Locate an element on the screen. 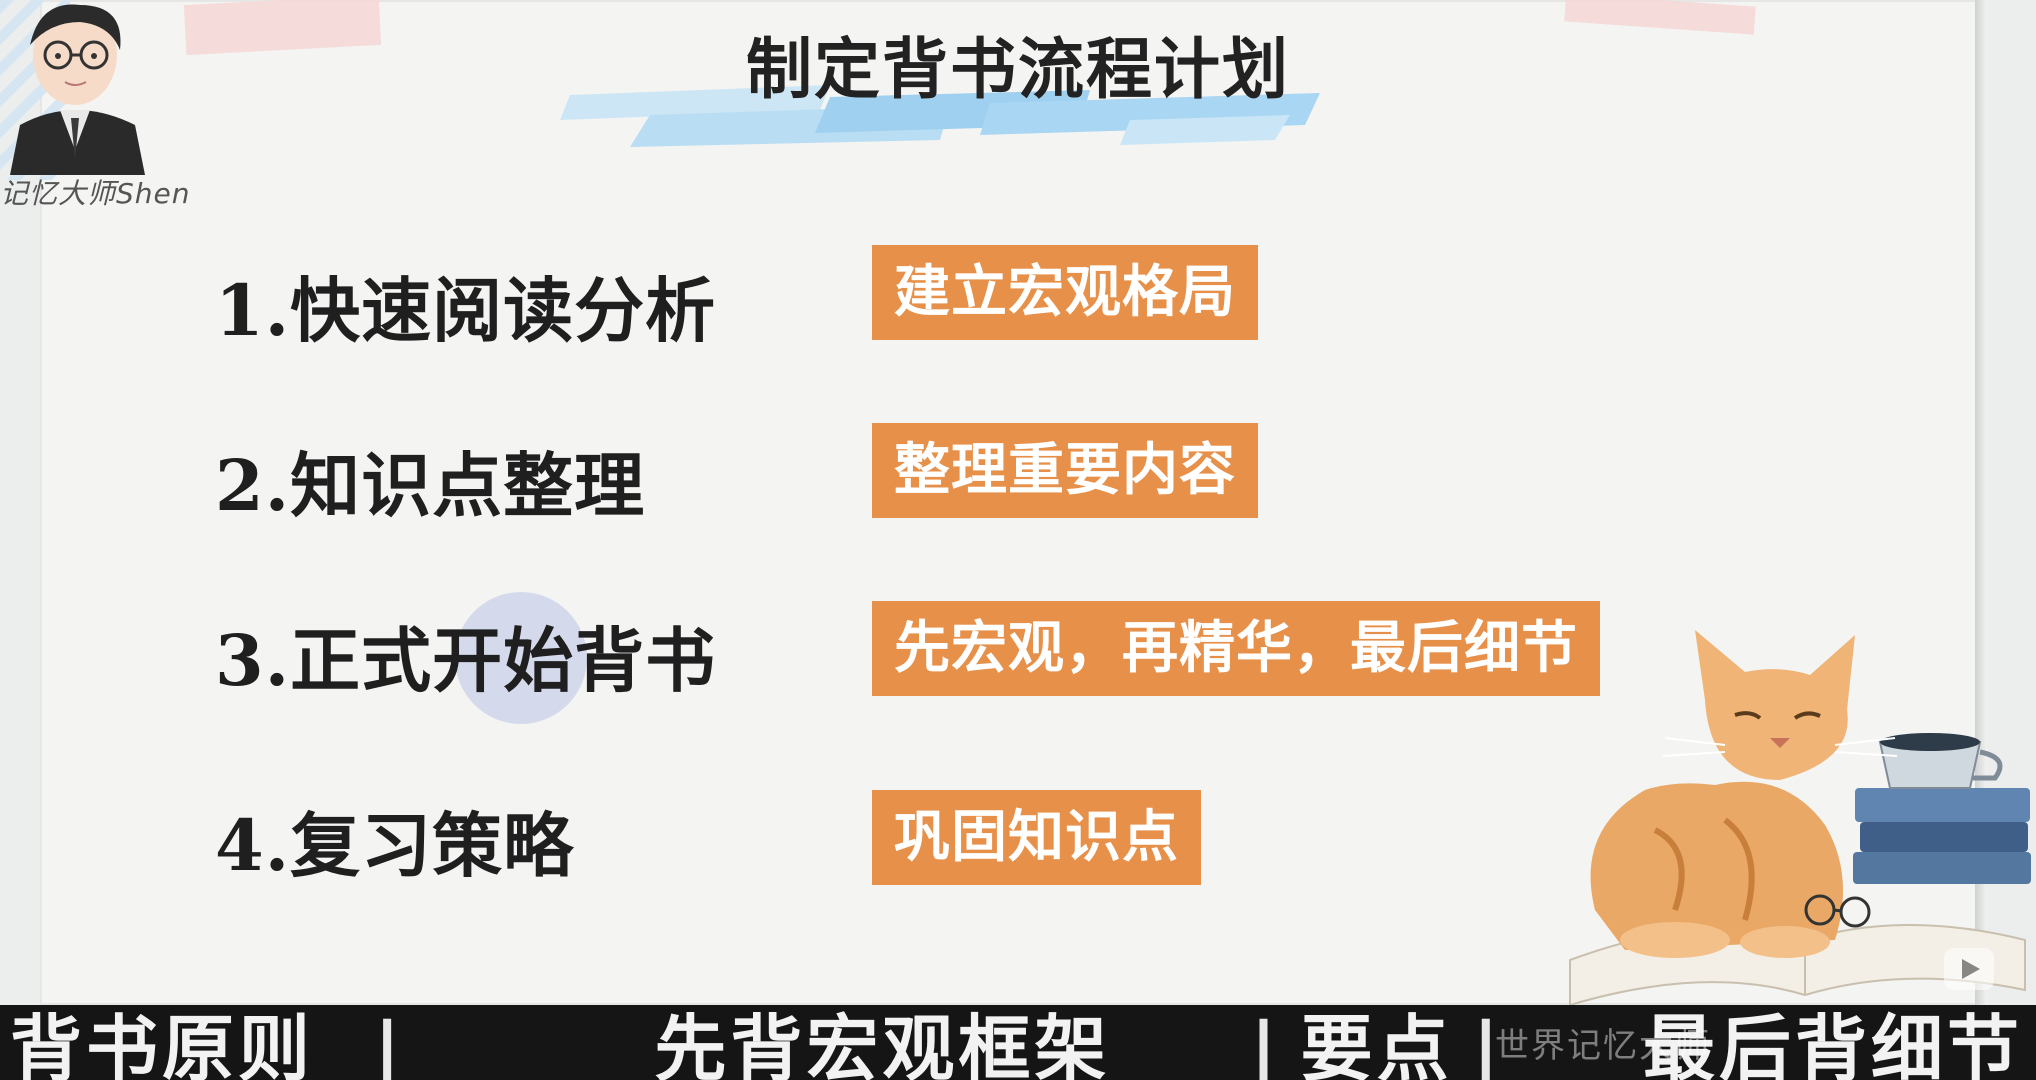 The width and height of the screenshot is (2036, 1080). subtitle-segment-1: 背书原则 is located at coordinates (162, 1043).